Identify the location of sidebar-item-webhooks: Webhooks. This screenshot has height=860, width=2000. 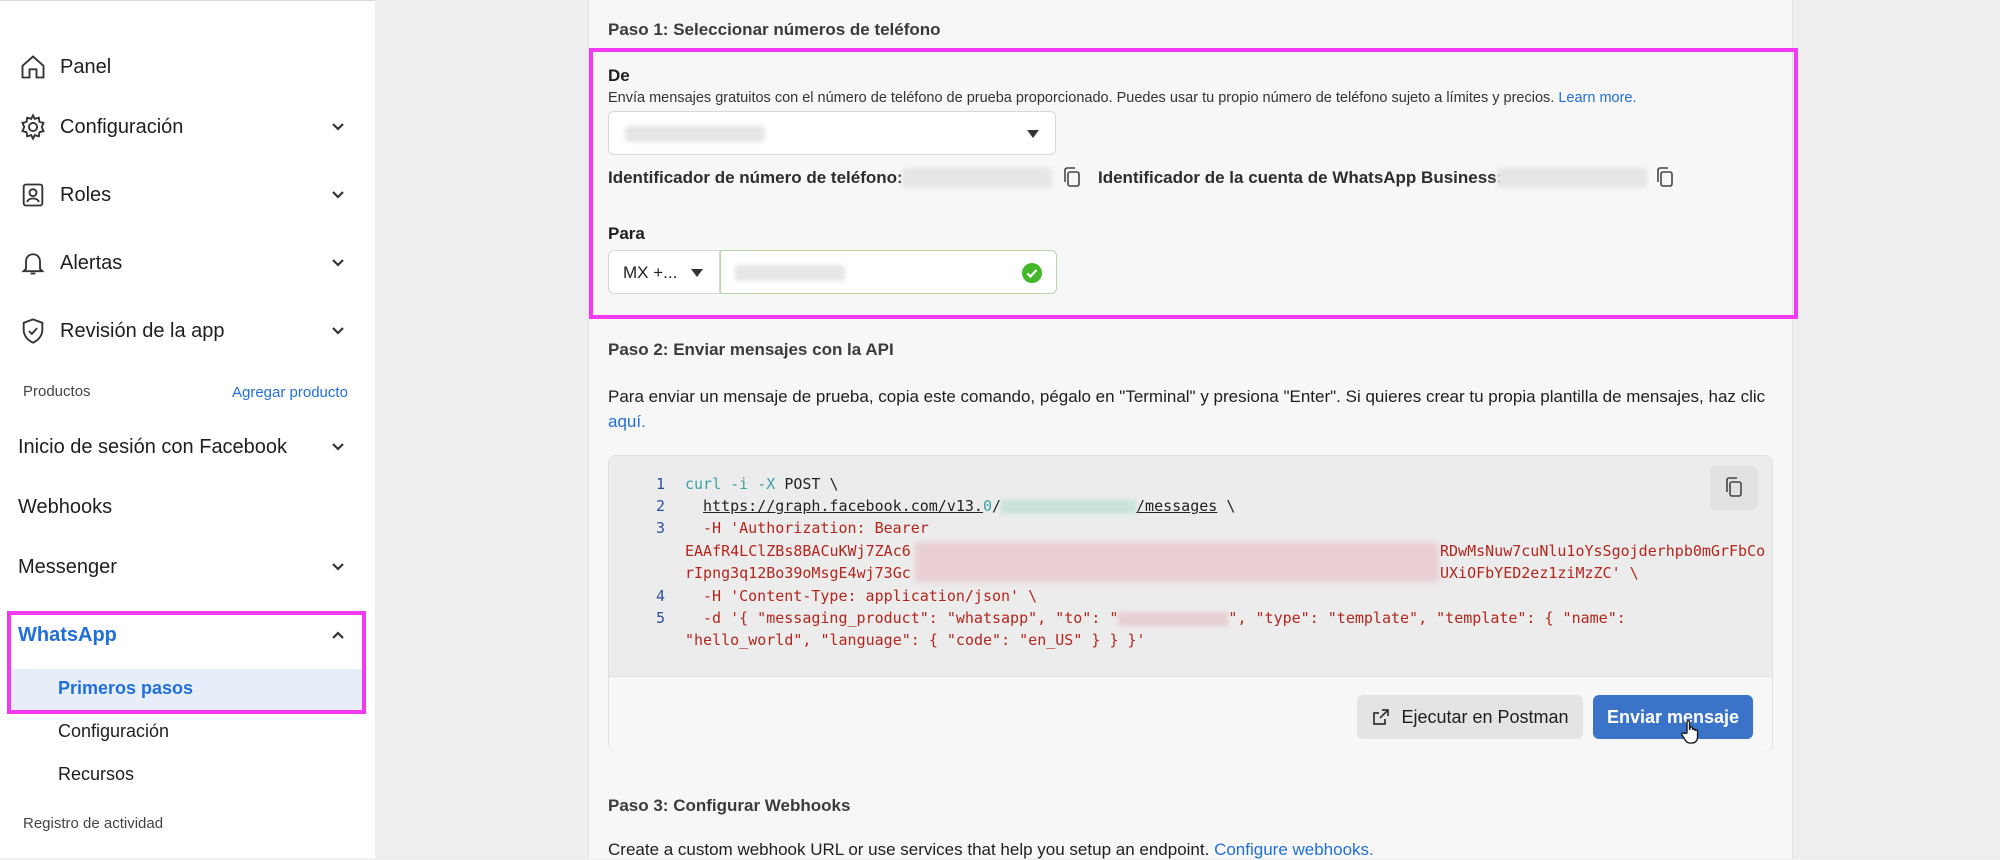
(65, 507).